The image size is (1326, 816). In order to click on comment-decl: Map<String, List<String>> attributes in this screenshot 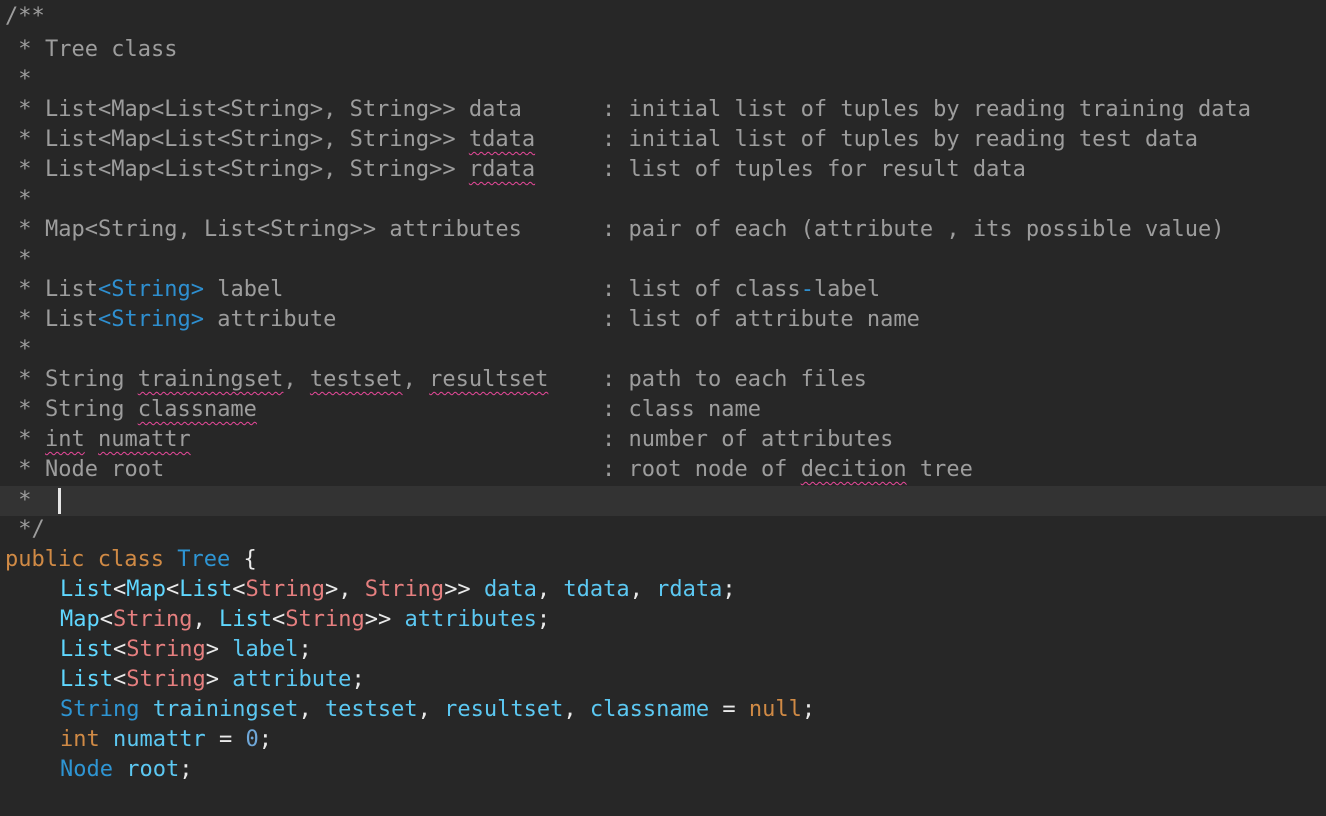, I will do `click(283, 229)`.